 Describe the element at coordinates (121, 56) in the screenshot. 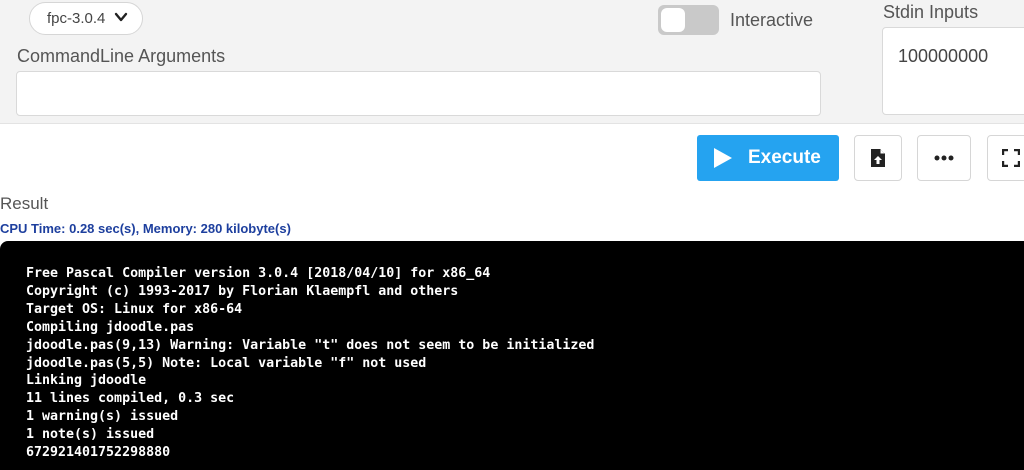

I see `cmdline-label: CommandLine Arguments` at that location.